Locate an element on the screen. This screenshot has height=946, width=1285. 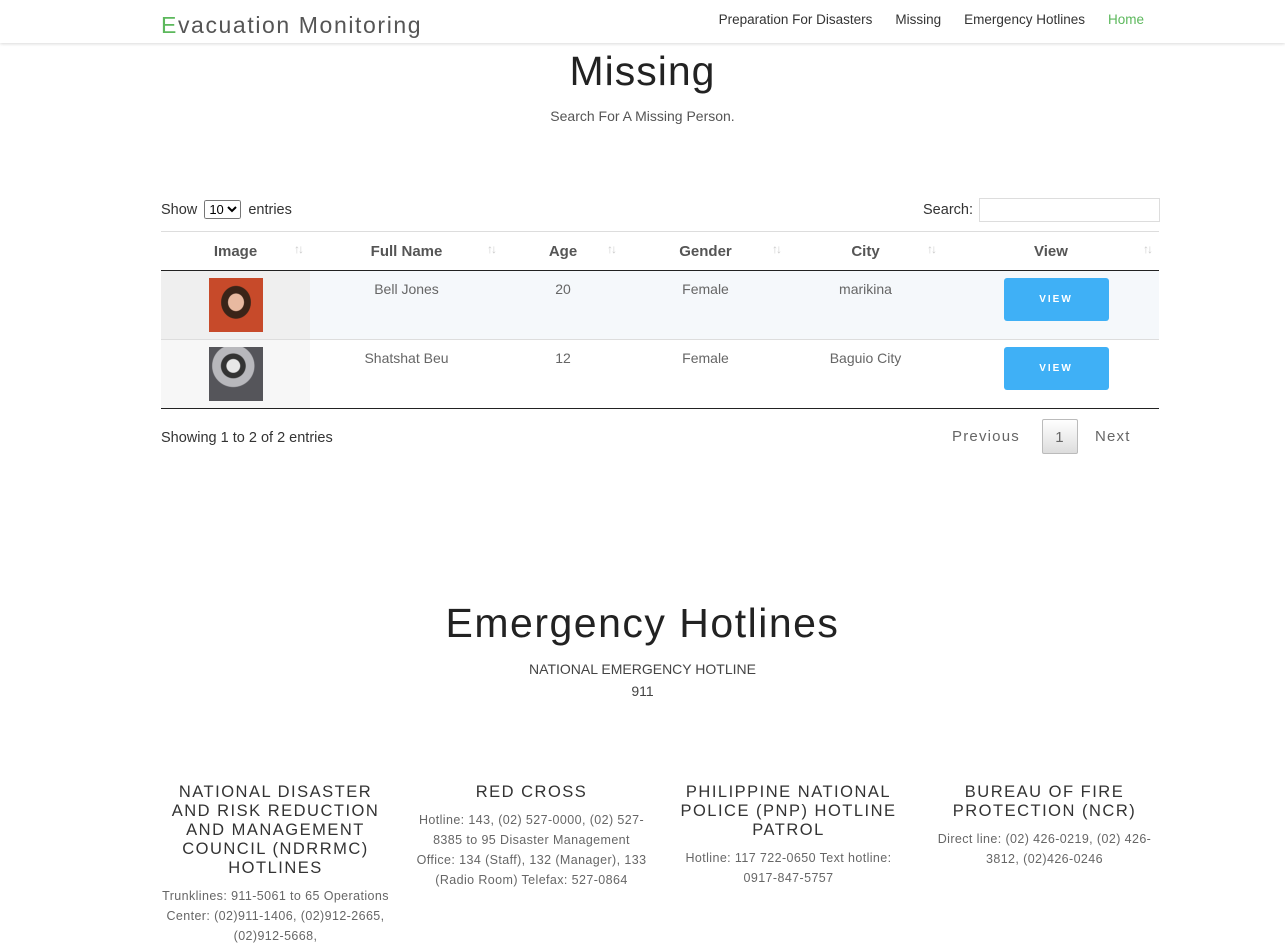
column-header-image: Image ↑↓ is located at coordinates (235, 251).